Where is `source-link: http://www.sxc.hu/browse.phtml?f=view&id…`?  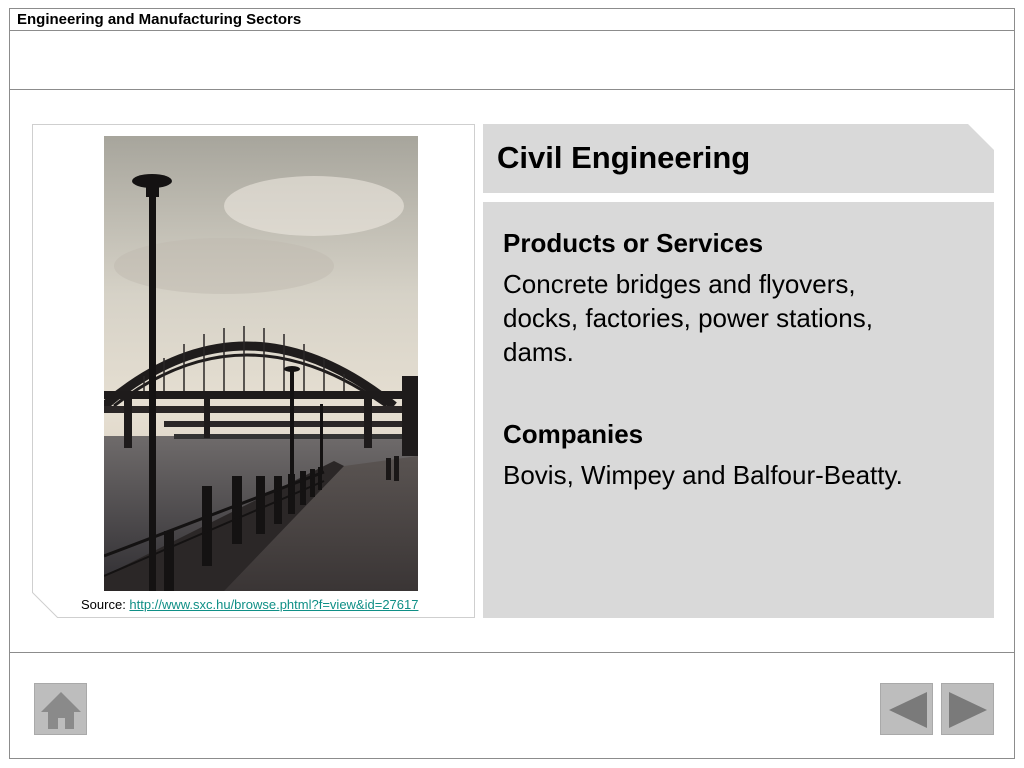
source-link: http://www.sxc.hu/browse.phtml?f=view&id… is located at coordinates (273, 604).